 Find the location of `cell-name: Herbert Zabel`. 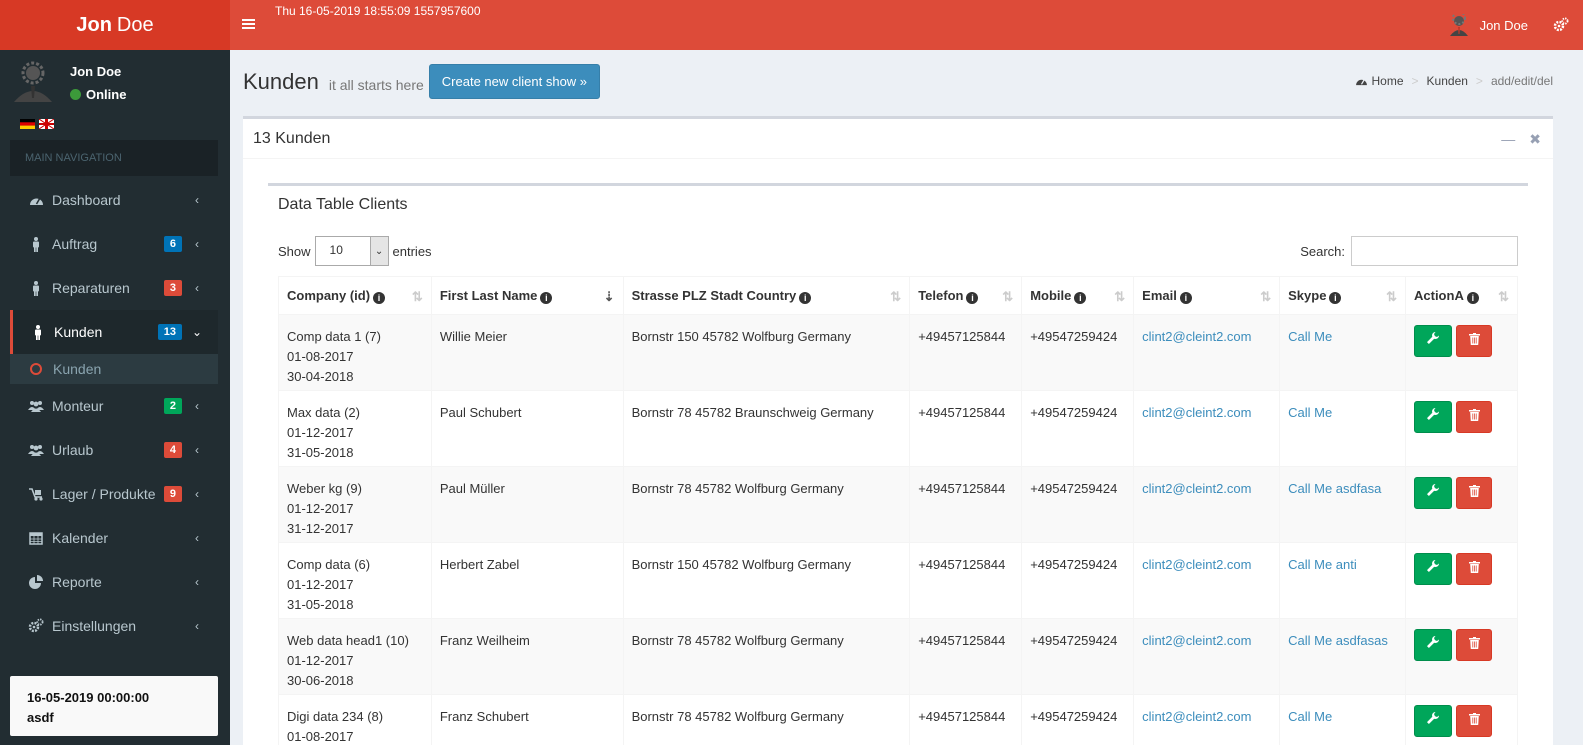

cell-name: Herbert Zabel is located at coordinates (527, 580).